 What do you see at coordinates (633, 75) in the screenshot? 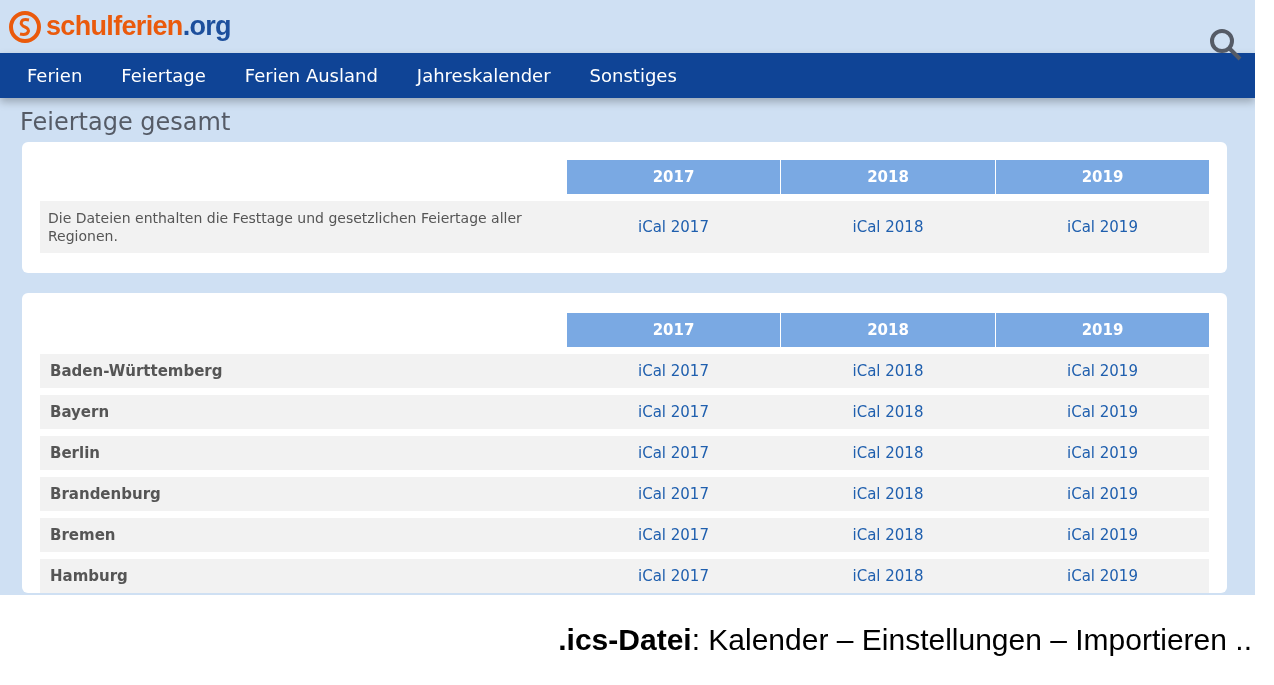
I see `nav-link: Sonstiges` at bounding box center [633, 75].